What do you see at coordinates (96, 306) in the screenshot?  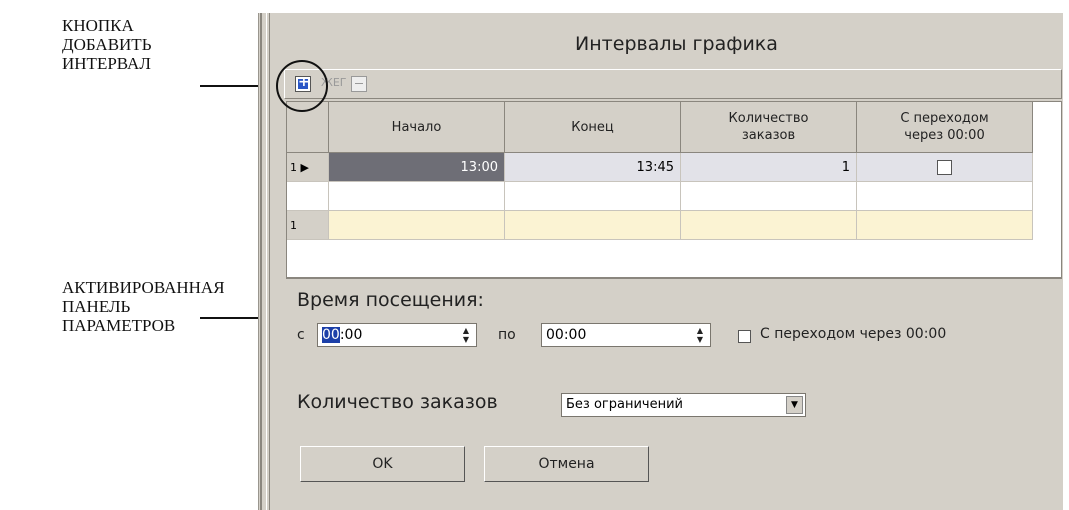 I see `callout-line: ПАНЕЛЬ` at bounding box center [96, 306].